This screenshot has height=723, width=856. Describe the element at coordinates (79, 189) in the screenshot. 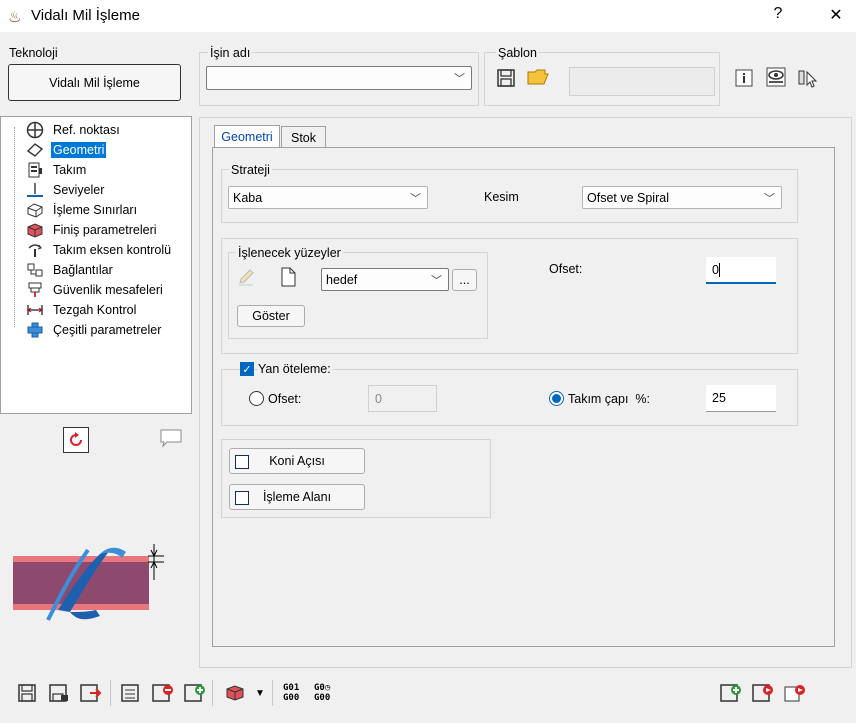

I see `tree-item-label: Seviyeler` at that location.